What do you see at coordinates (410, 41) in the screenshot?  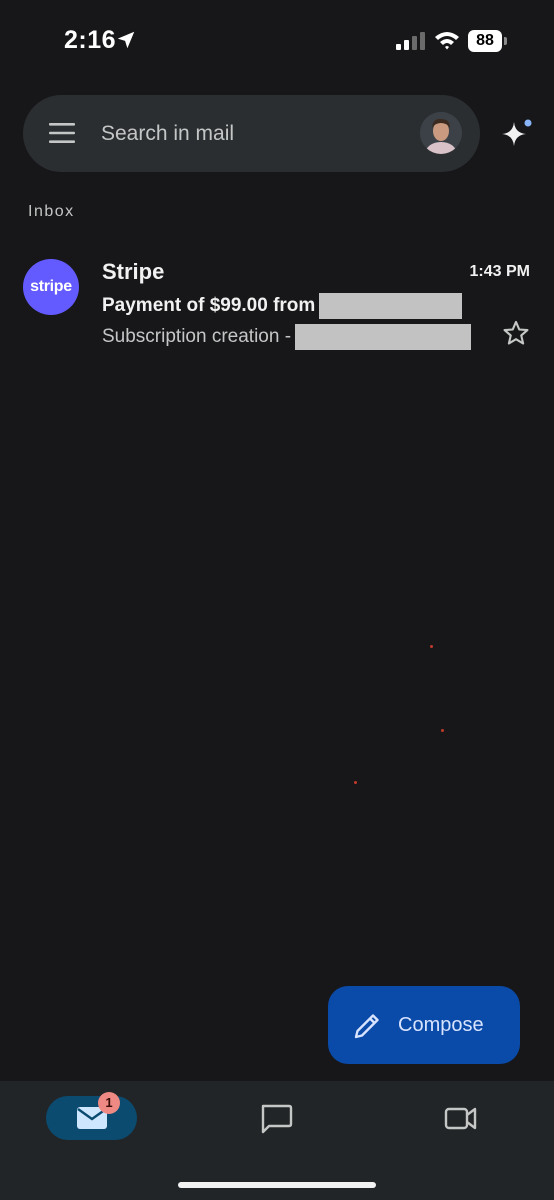 I see `cellular-signal-icon` at bounding box center [410, 41].